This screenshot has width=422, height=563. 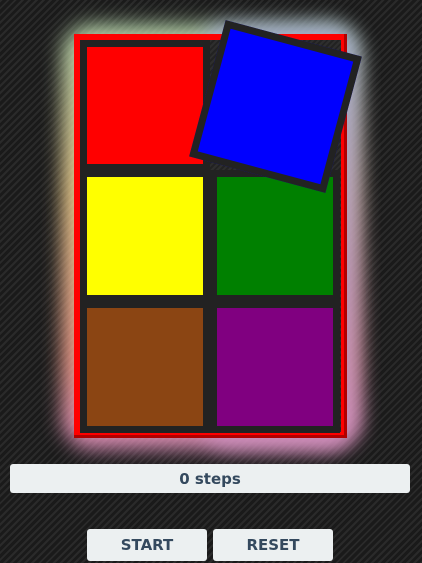 What do you see at coordinates (275, 236) in the screenshot?
I see `tile-green` at bounding box center [275, 236].